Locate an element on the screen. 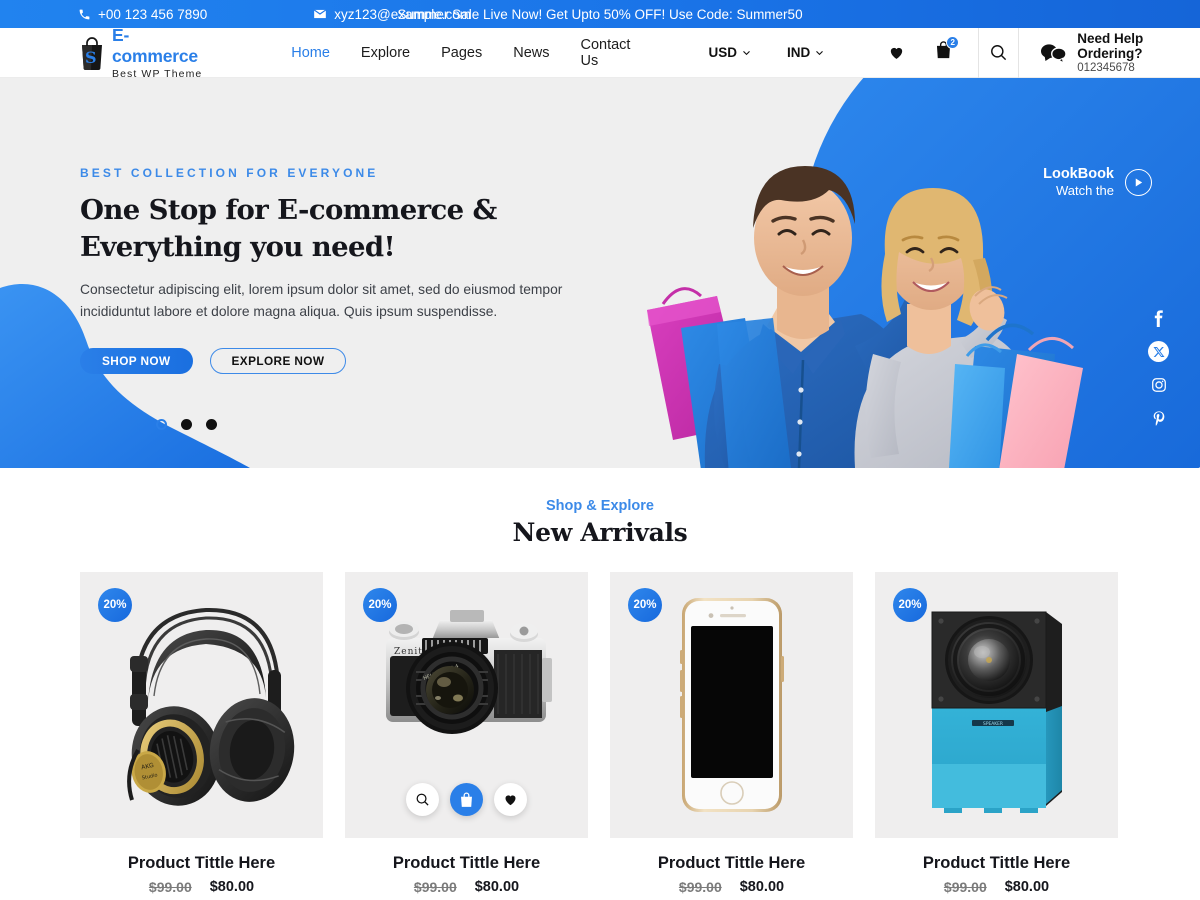 The width and height of the screenshot is (1200, 900). topbar-phone: +00 123 456 7890 is located at coordinates (142, 14).